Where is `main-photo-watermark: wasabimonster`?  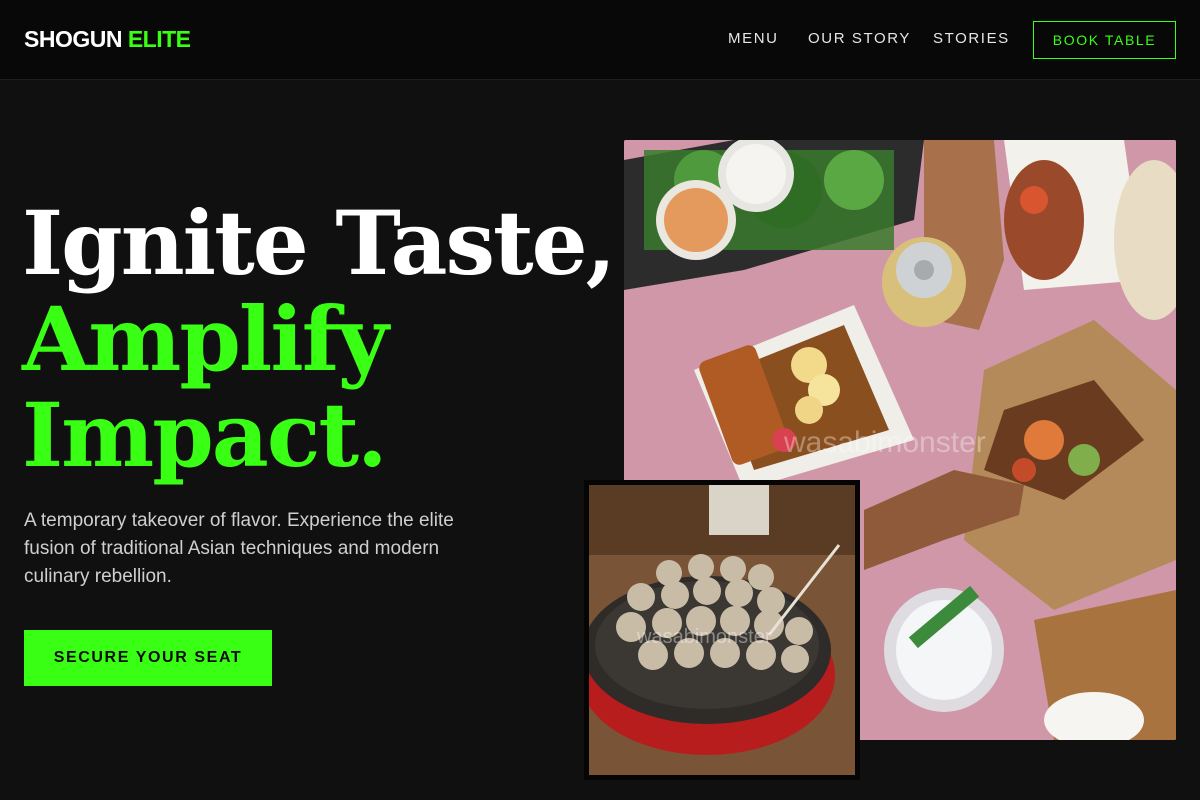
main-photo-watermark: wasabimonster is located at coordinates (884, 442).